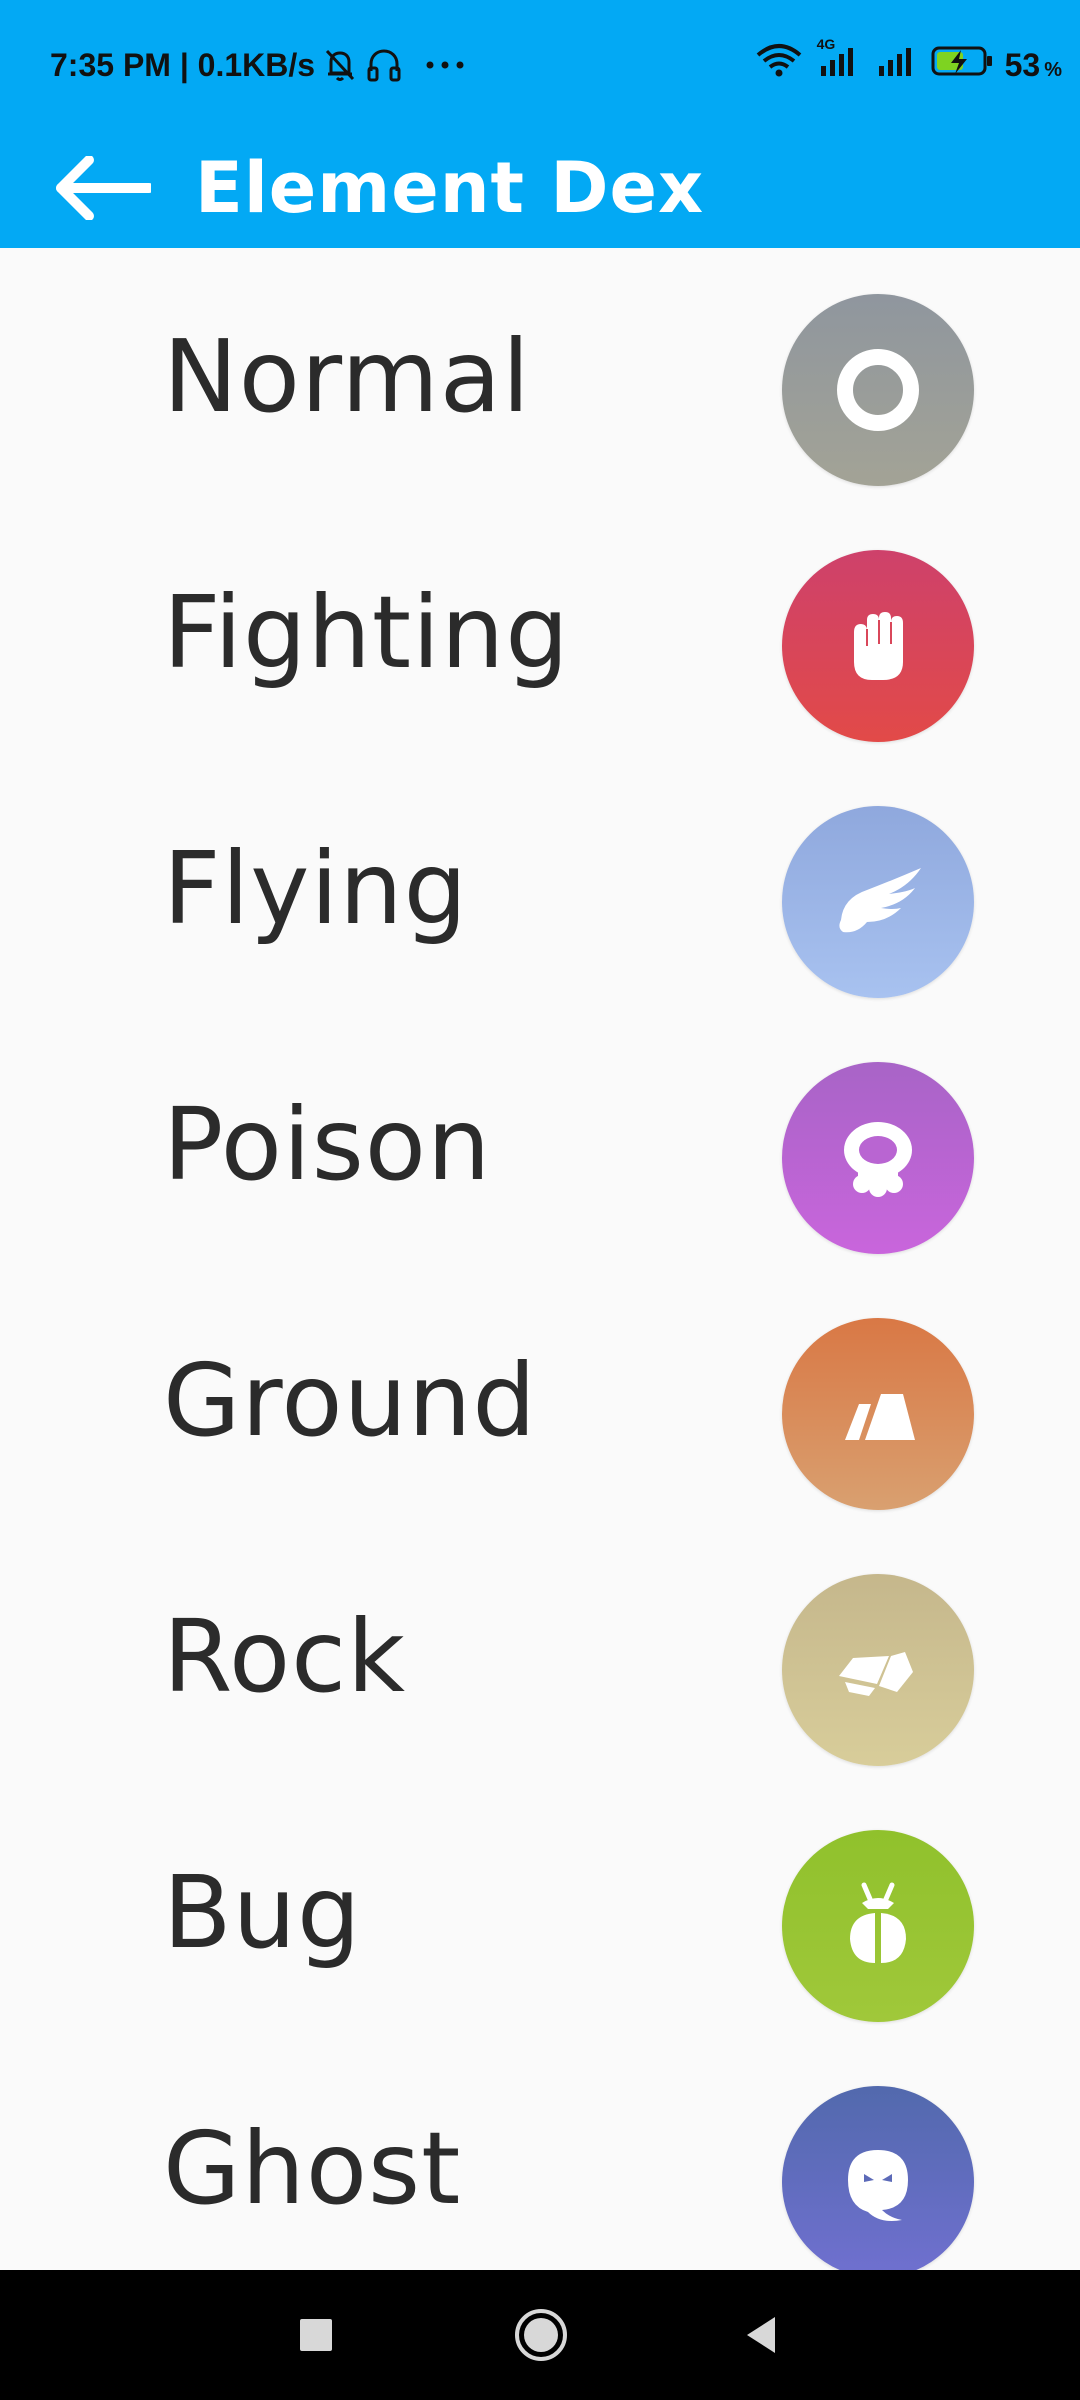 This screenshot has height=2400, width=1080. I want to click on ring-icon, so click(878, 390).